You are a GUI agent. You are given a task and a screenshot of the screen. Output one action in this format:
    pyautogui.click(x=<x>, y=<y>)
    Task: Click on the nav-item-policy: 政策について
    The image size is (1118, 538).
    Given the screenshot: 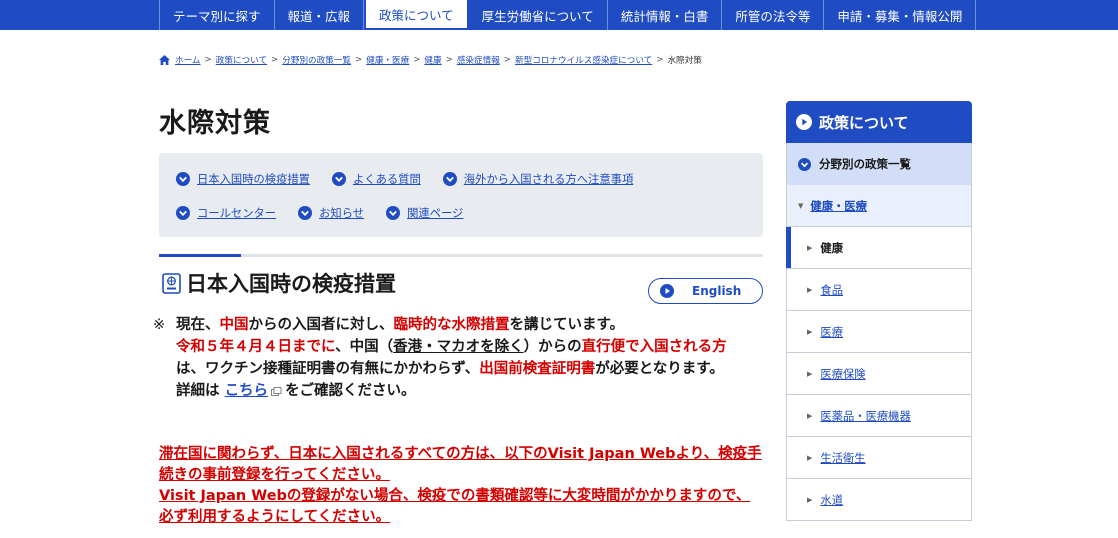 What is the action you would take?
    pyautogui.click(x=416, y=15)
    